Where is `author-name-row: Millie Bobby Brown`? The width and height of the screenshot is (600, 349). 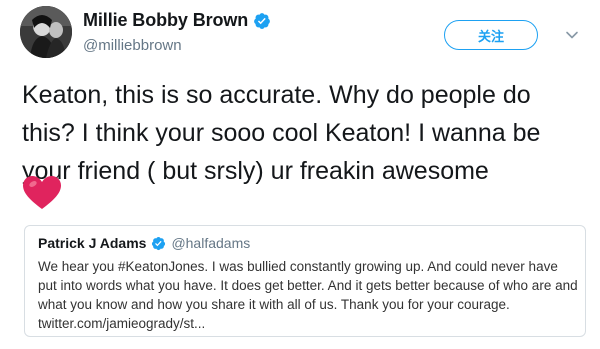
author-name-row: Millie Bobby Brown is located at coordinates (177, 20).